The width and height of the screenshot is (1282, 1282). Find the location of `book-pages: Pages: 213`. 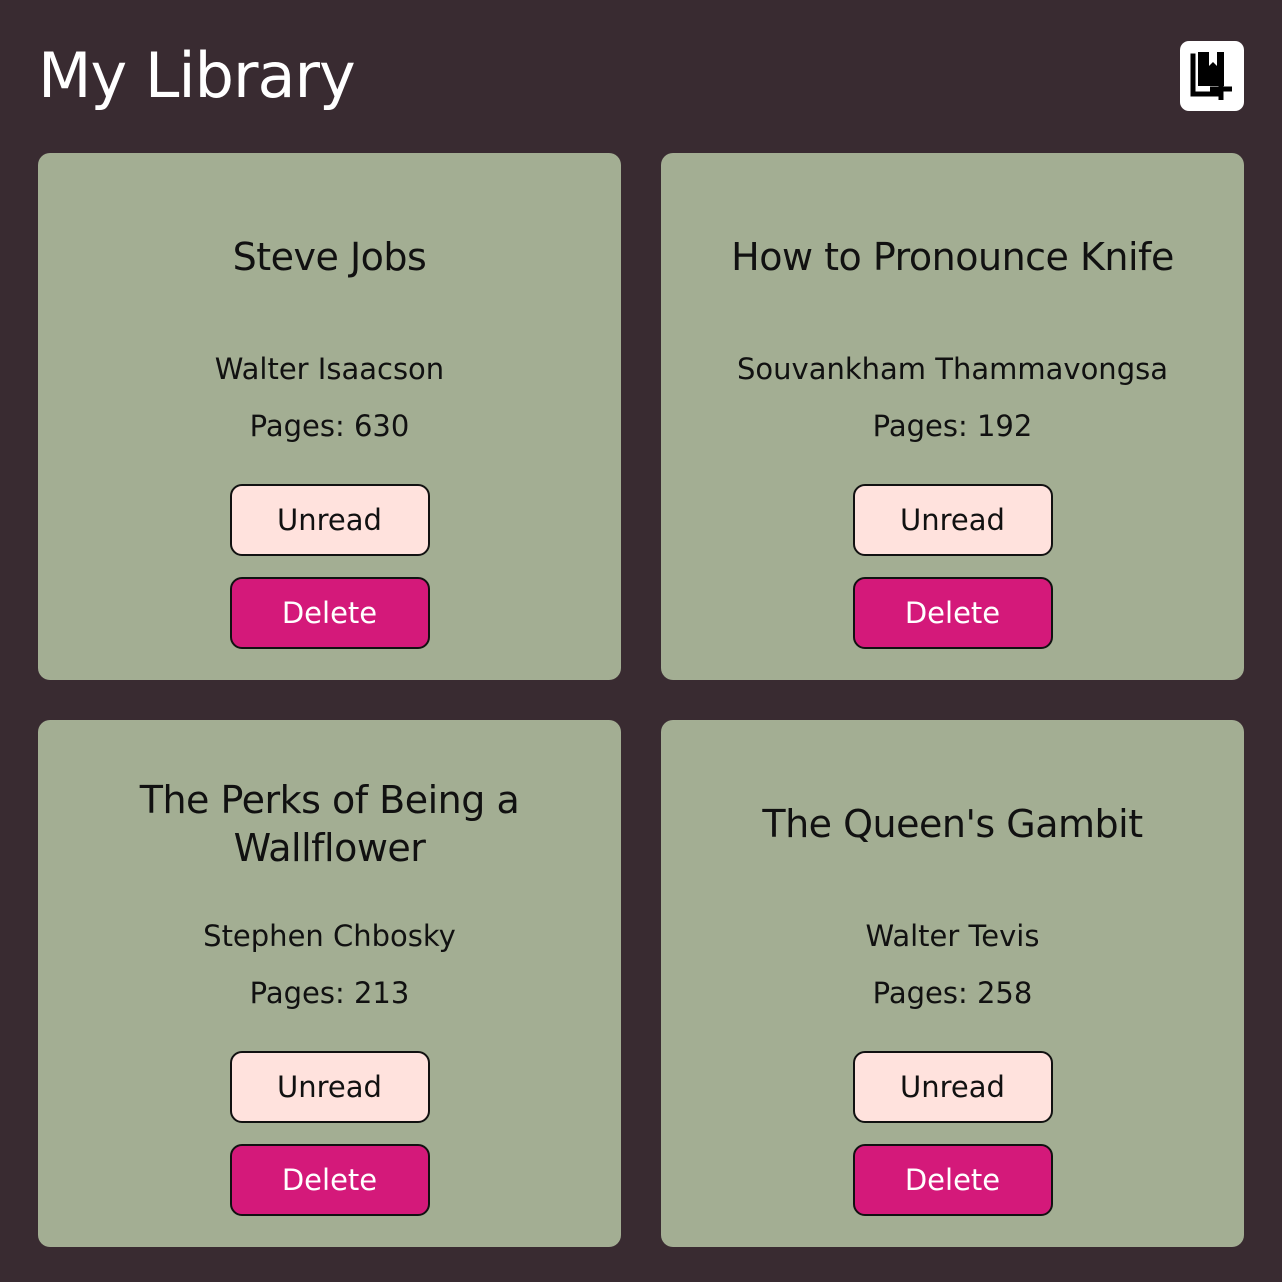

book-pages: Pages: 213 is located at coordinates (329, 993).